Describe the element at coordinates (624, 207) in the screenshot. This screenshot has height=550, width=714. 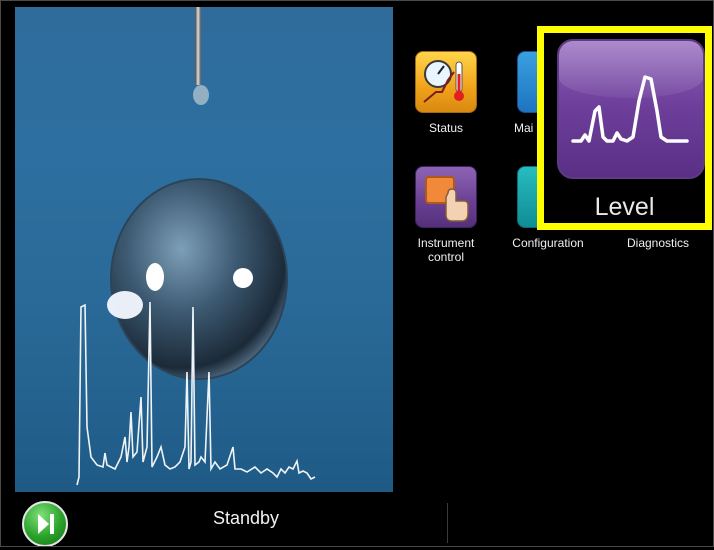
I see `level-label: Level` at that location.